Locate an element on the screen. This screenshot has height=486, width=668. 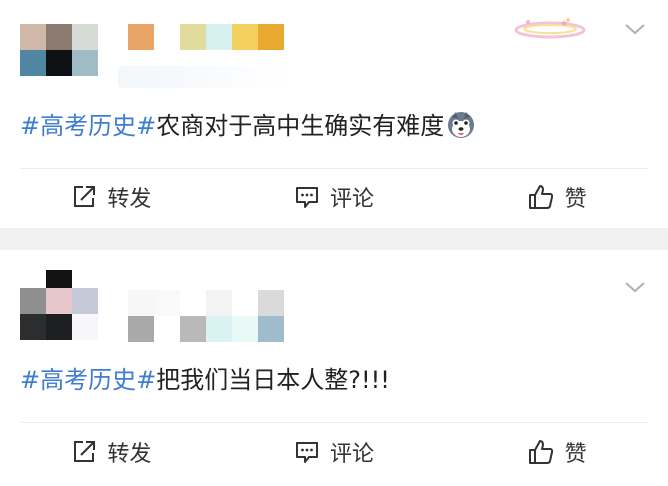
post-content: #高考历史#农商对于高中生确实有难度 is located at coordinates (248, 126).